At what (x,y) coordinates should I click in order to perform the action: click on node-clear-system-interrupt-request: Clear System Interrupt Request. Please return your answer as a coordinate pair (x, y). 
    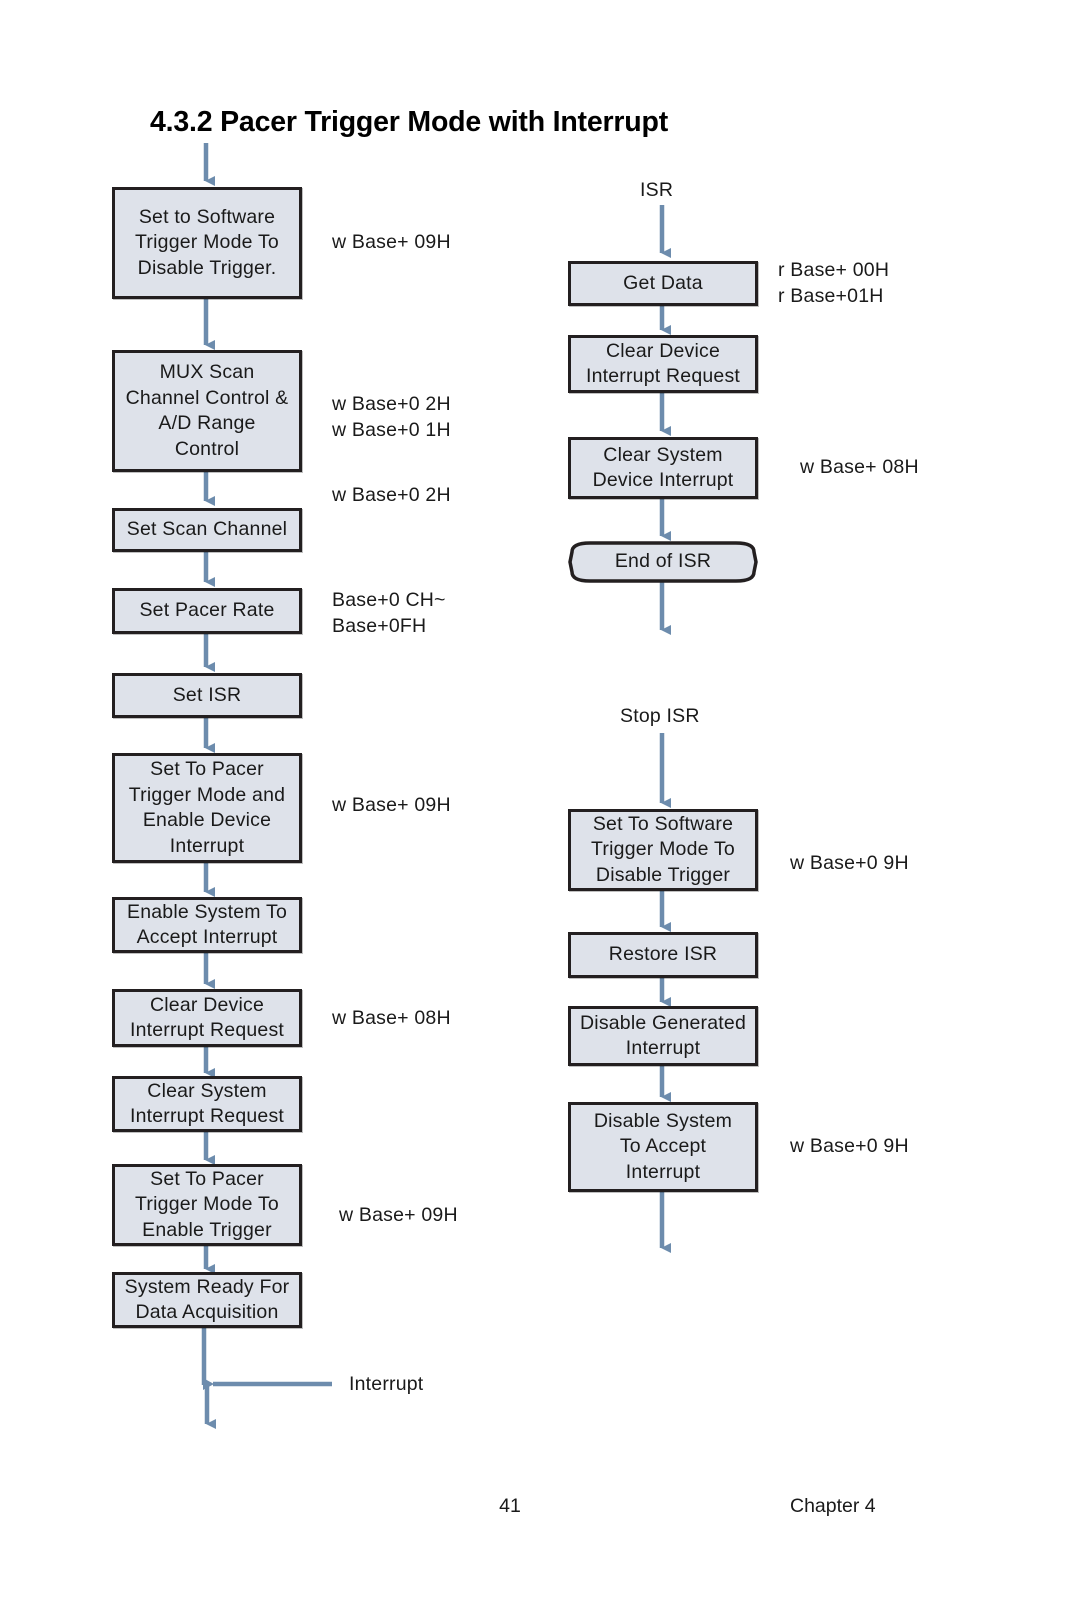
    Looking at the image, I should click on (207, 1104).